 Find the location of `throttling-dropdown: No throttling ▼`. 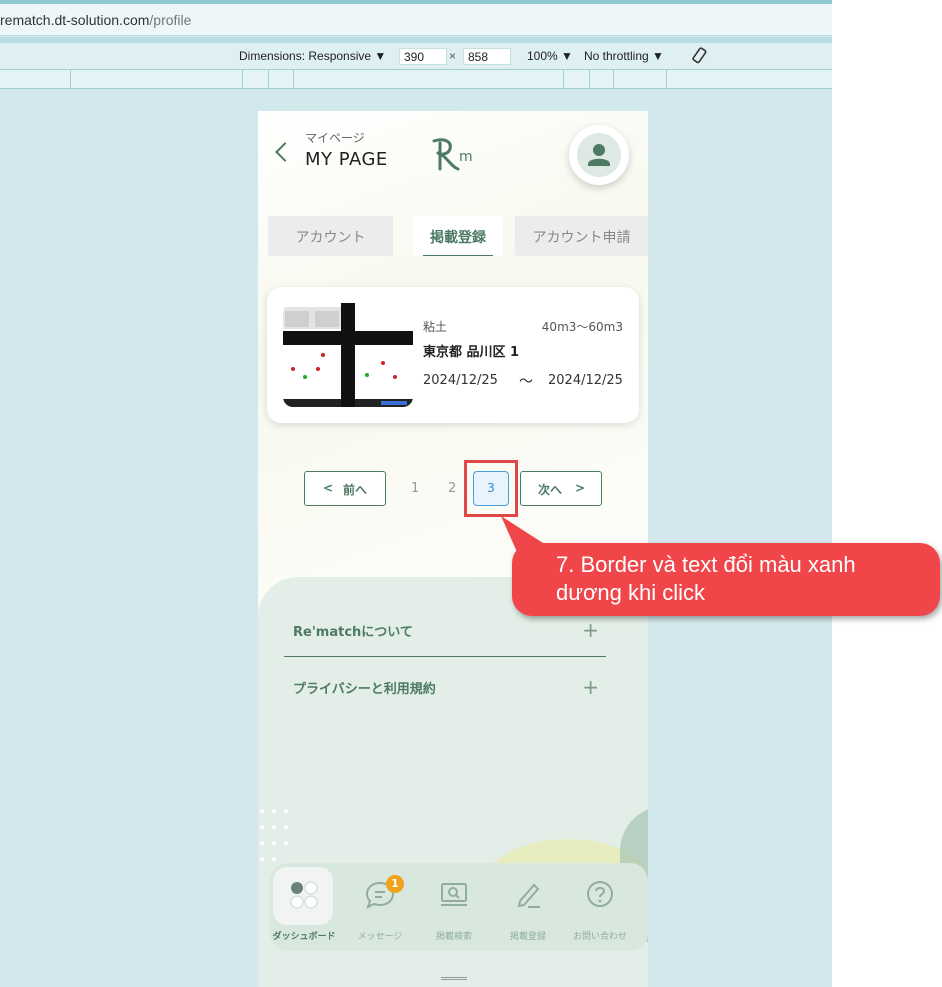

throttling-dropdown: No throttling ▼ is located at coordinates (624, 56).